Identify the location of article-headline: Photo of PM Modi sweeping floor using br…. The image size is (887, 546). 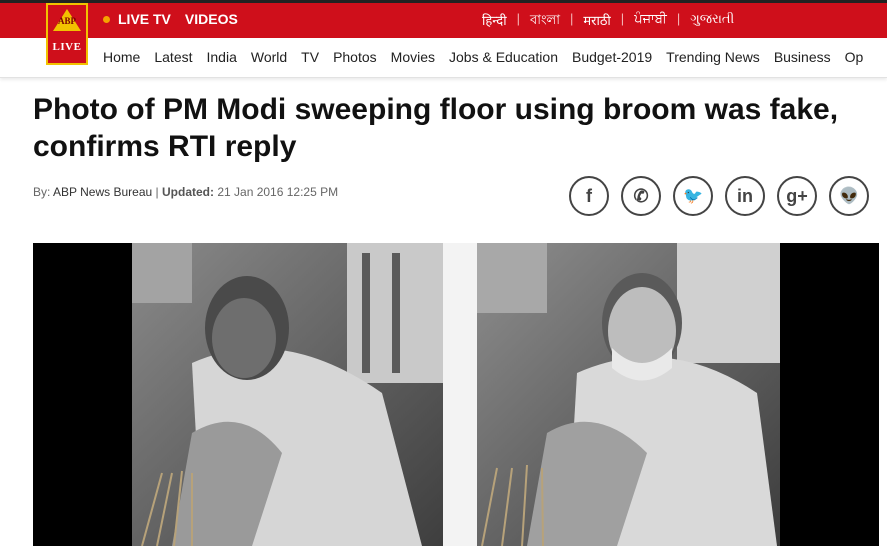
(436, 128).